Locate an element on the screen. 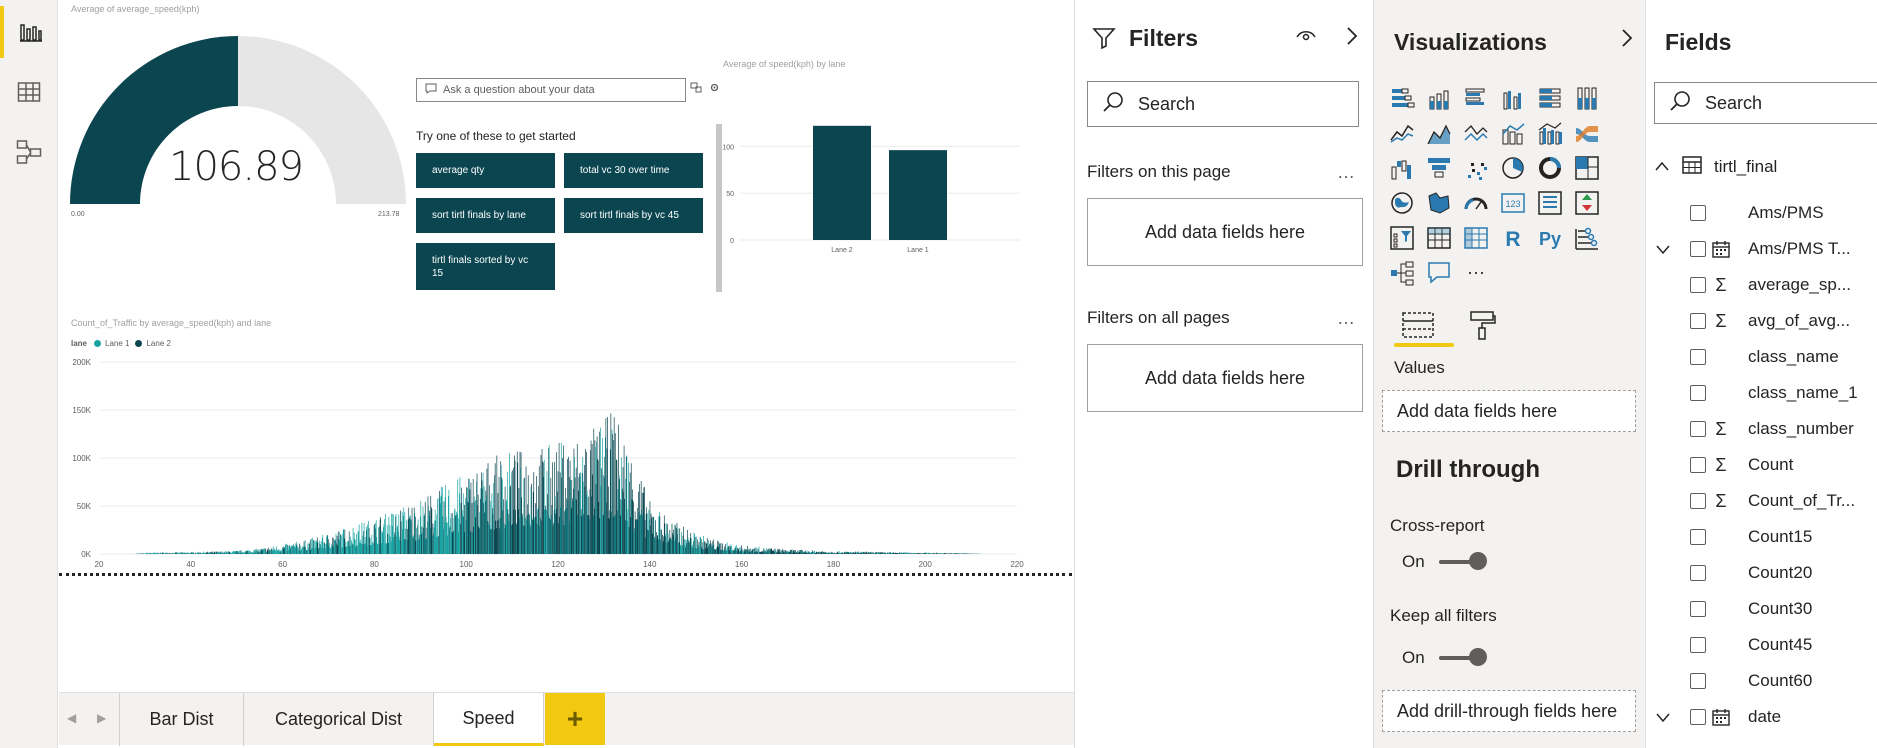 Image resolution: width=1877 pixels, height=748 pixels. drill-through-drop-zone: Add drill-through fields here is located at coordinates (1509, 711).